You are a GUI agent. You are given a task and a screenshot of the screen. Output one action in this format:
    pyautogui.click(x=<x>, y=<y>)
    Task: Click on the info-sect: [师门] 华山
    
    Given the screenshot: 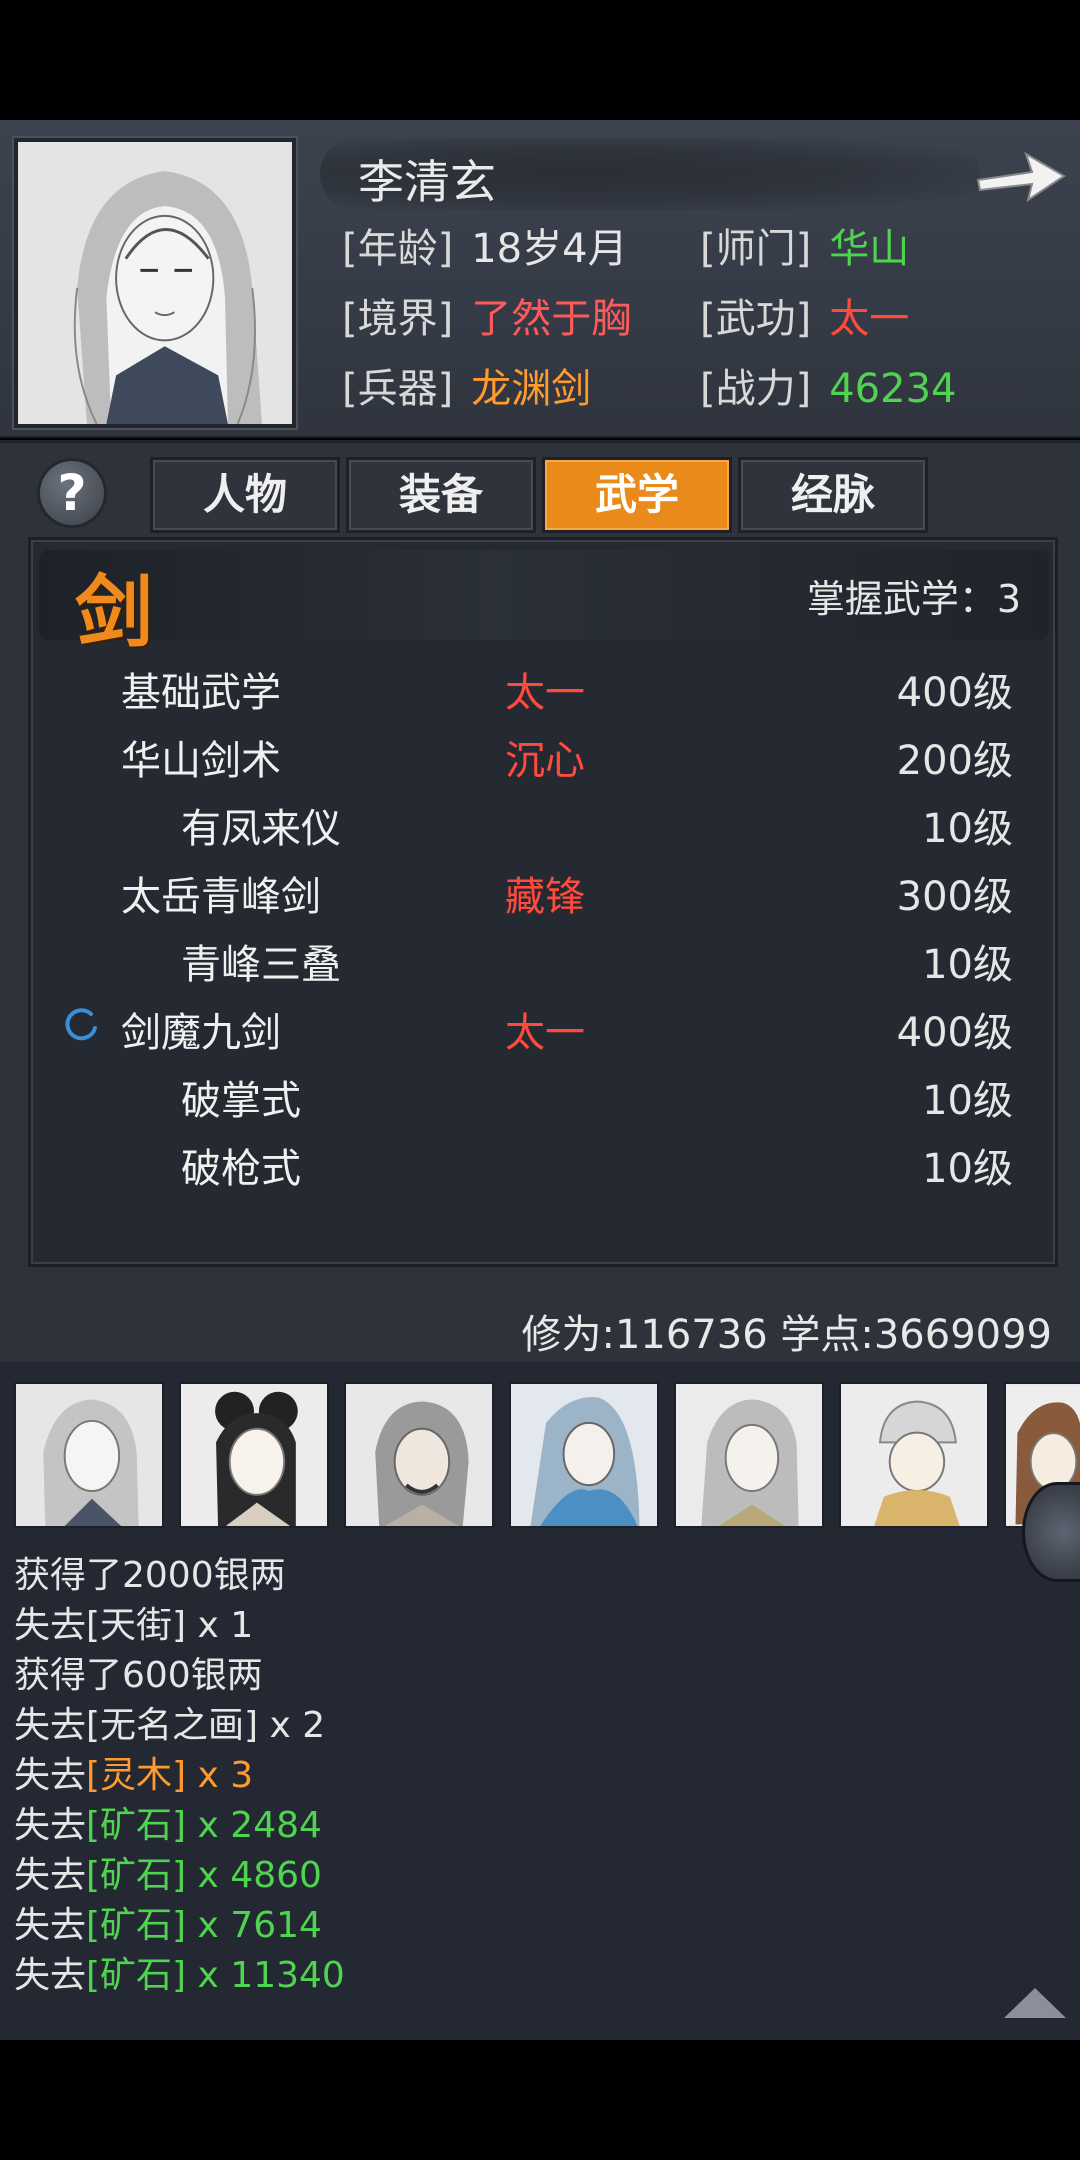 What is the action you would take?
    pyautogui.click(x=805, y=249)
    